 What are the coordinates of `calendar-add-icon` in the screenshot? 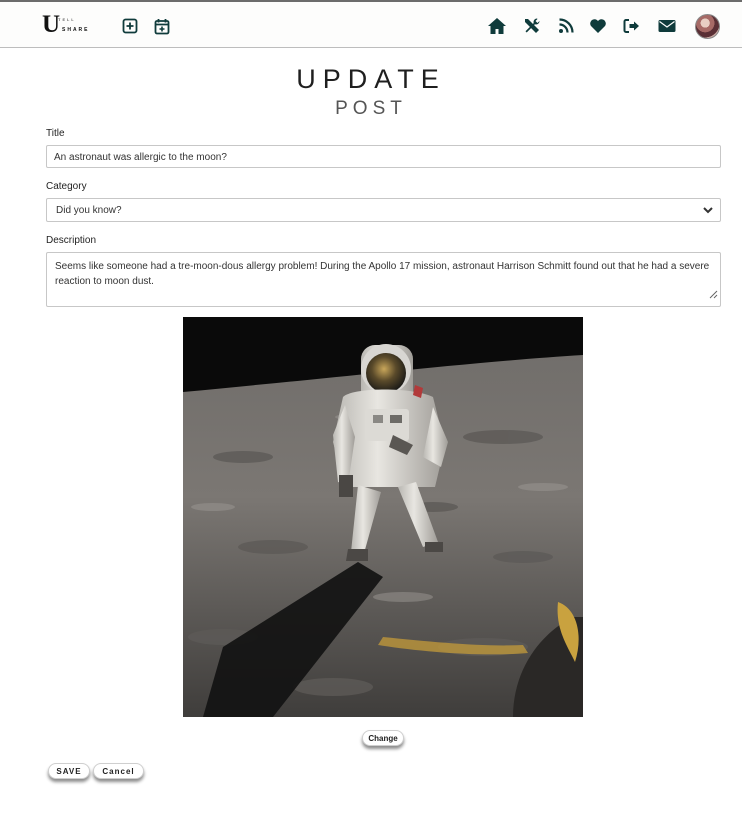 It's located at (162, 26).